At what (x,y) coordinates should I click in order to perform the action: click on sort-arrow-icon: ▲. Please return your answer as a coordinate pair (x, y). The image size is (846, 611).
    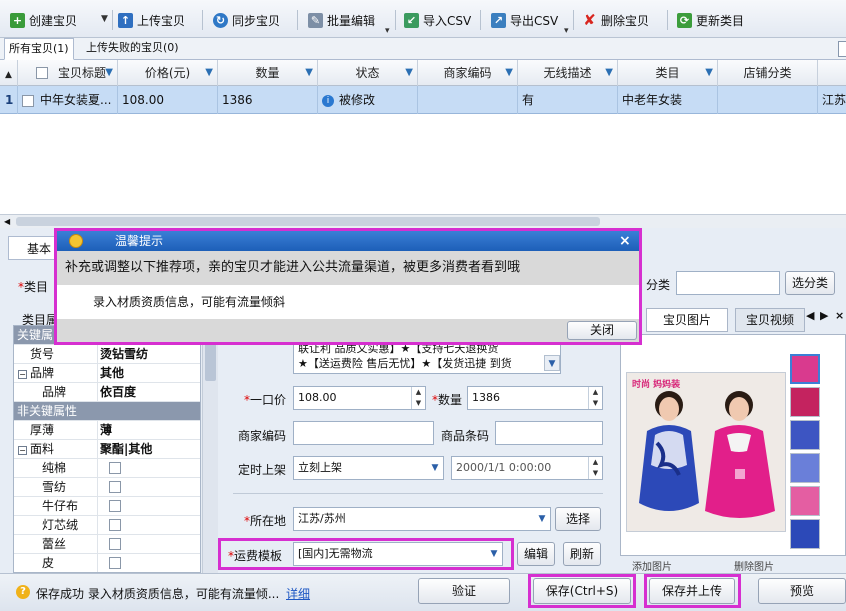
    Looking at the image, I should click on (9, 73).